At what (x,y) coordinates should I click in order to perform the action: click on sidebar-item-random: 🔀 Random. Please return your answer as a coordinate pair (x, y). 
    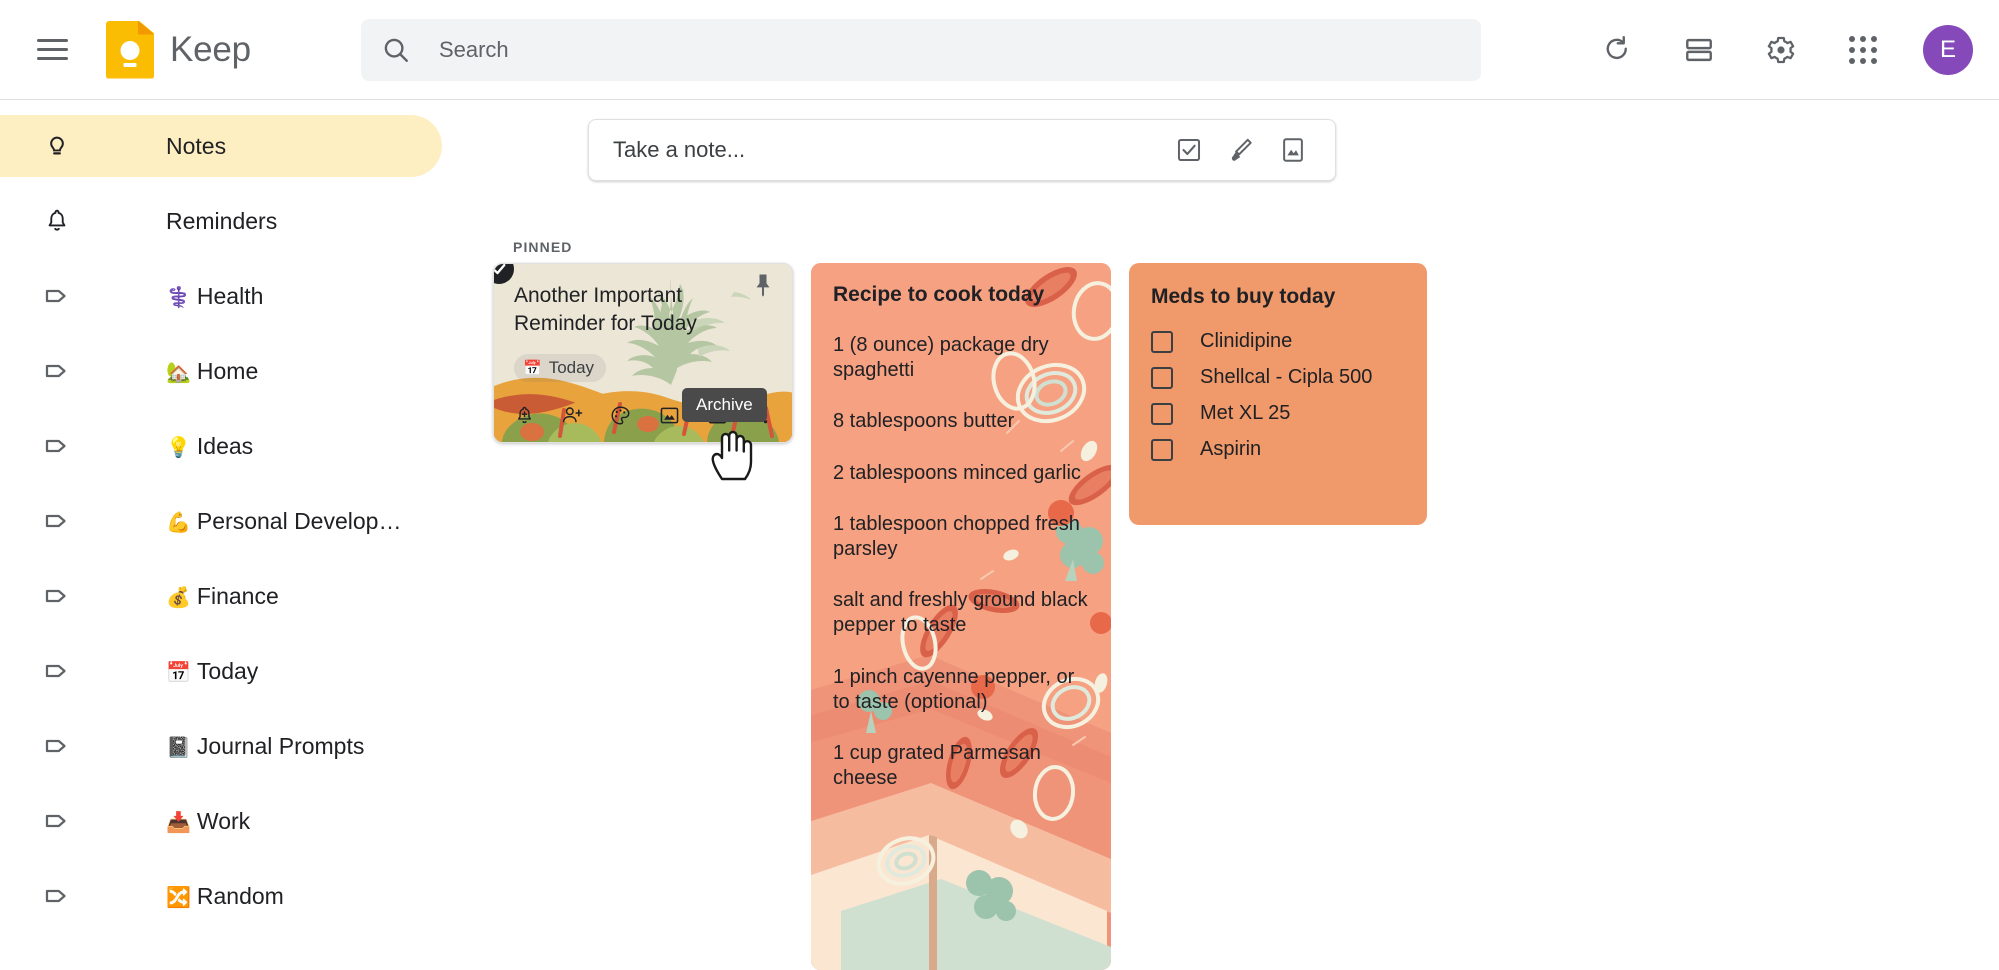
    Looking at the image, I should click on (221, 896).